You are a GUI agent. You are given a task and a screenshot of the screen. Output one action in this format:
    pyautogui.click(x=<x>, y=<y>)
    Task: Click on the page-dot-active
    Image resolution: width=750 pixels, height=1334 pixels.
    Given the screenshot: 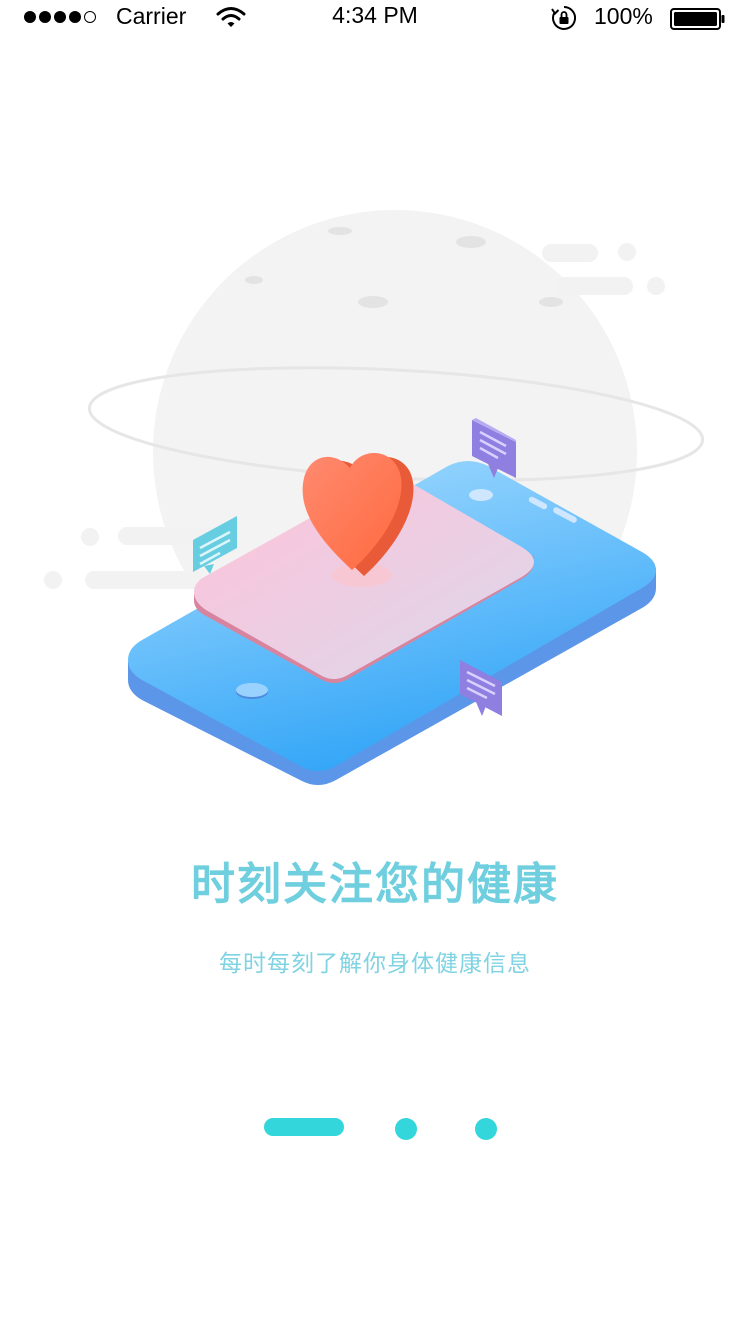 What is the action you would take?
    pyautogui.click(x=304, y=1127)
    